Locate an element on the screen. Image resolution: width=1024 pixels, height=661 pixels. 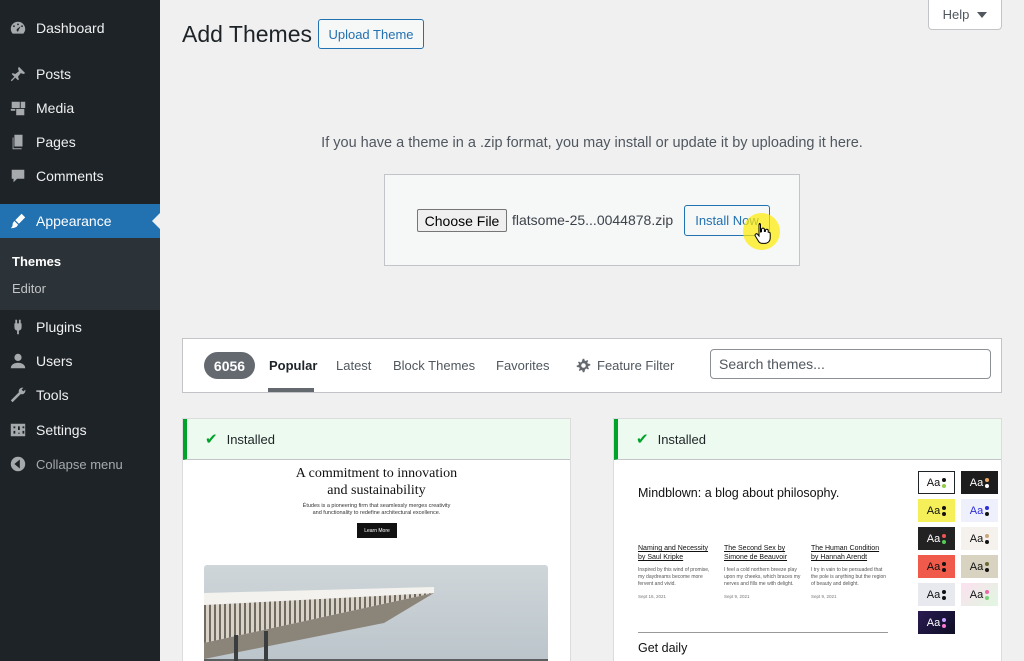
post-title-line: by Saul Kripke is located at coordinates (661, 557).